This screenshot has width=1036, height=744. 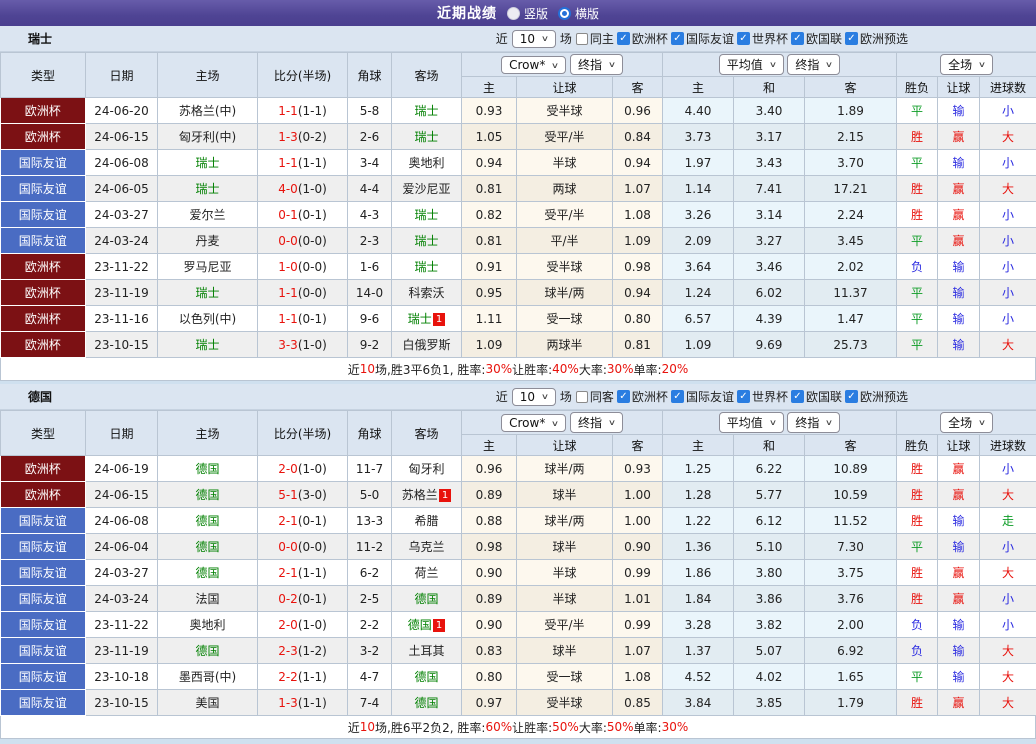 What do you see at coordinates (489, 292) in the screenshot?
I see `home-odds-cell: 0.95` at bounding box center [489, 292].